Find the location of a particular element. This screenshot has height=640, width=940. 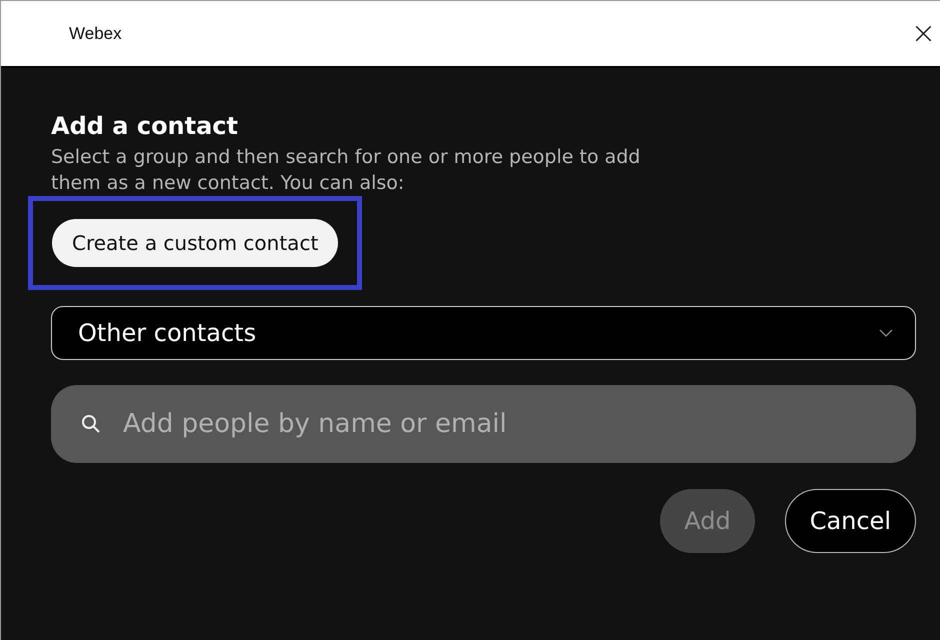

search-field: Add people by name or email is located at coordinates (483, 424).